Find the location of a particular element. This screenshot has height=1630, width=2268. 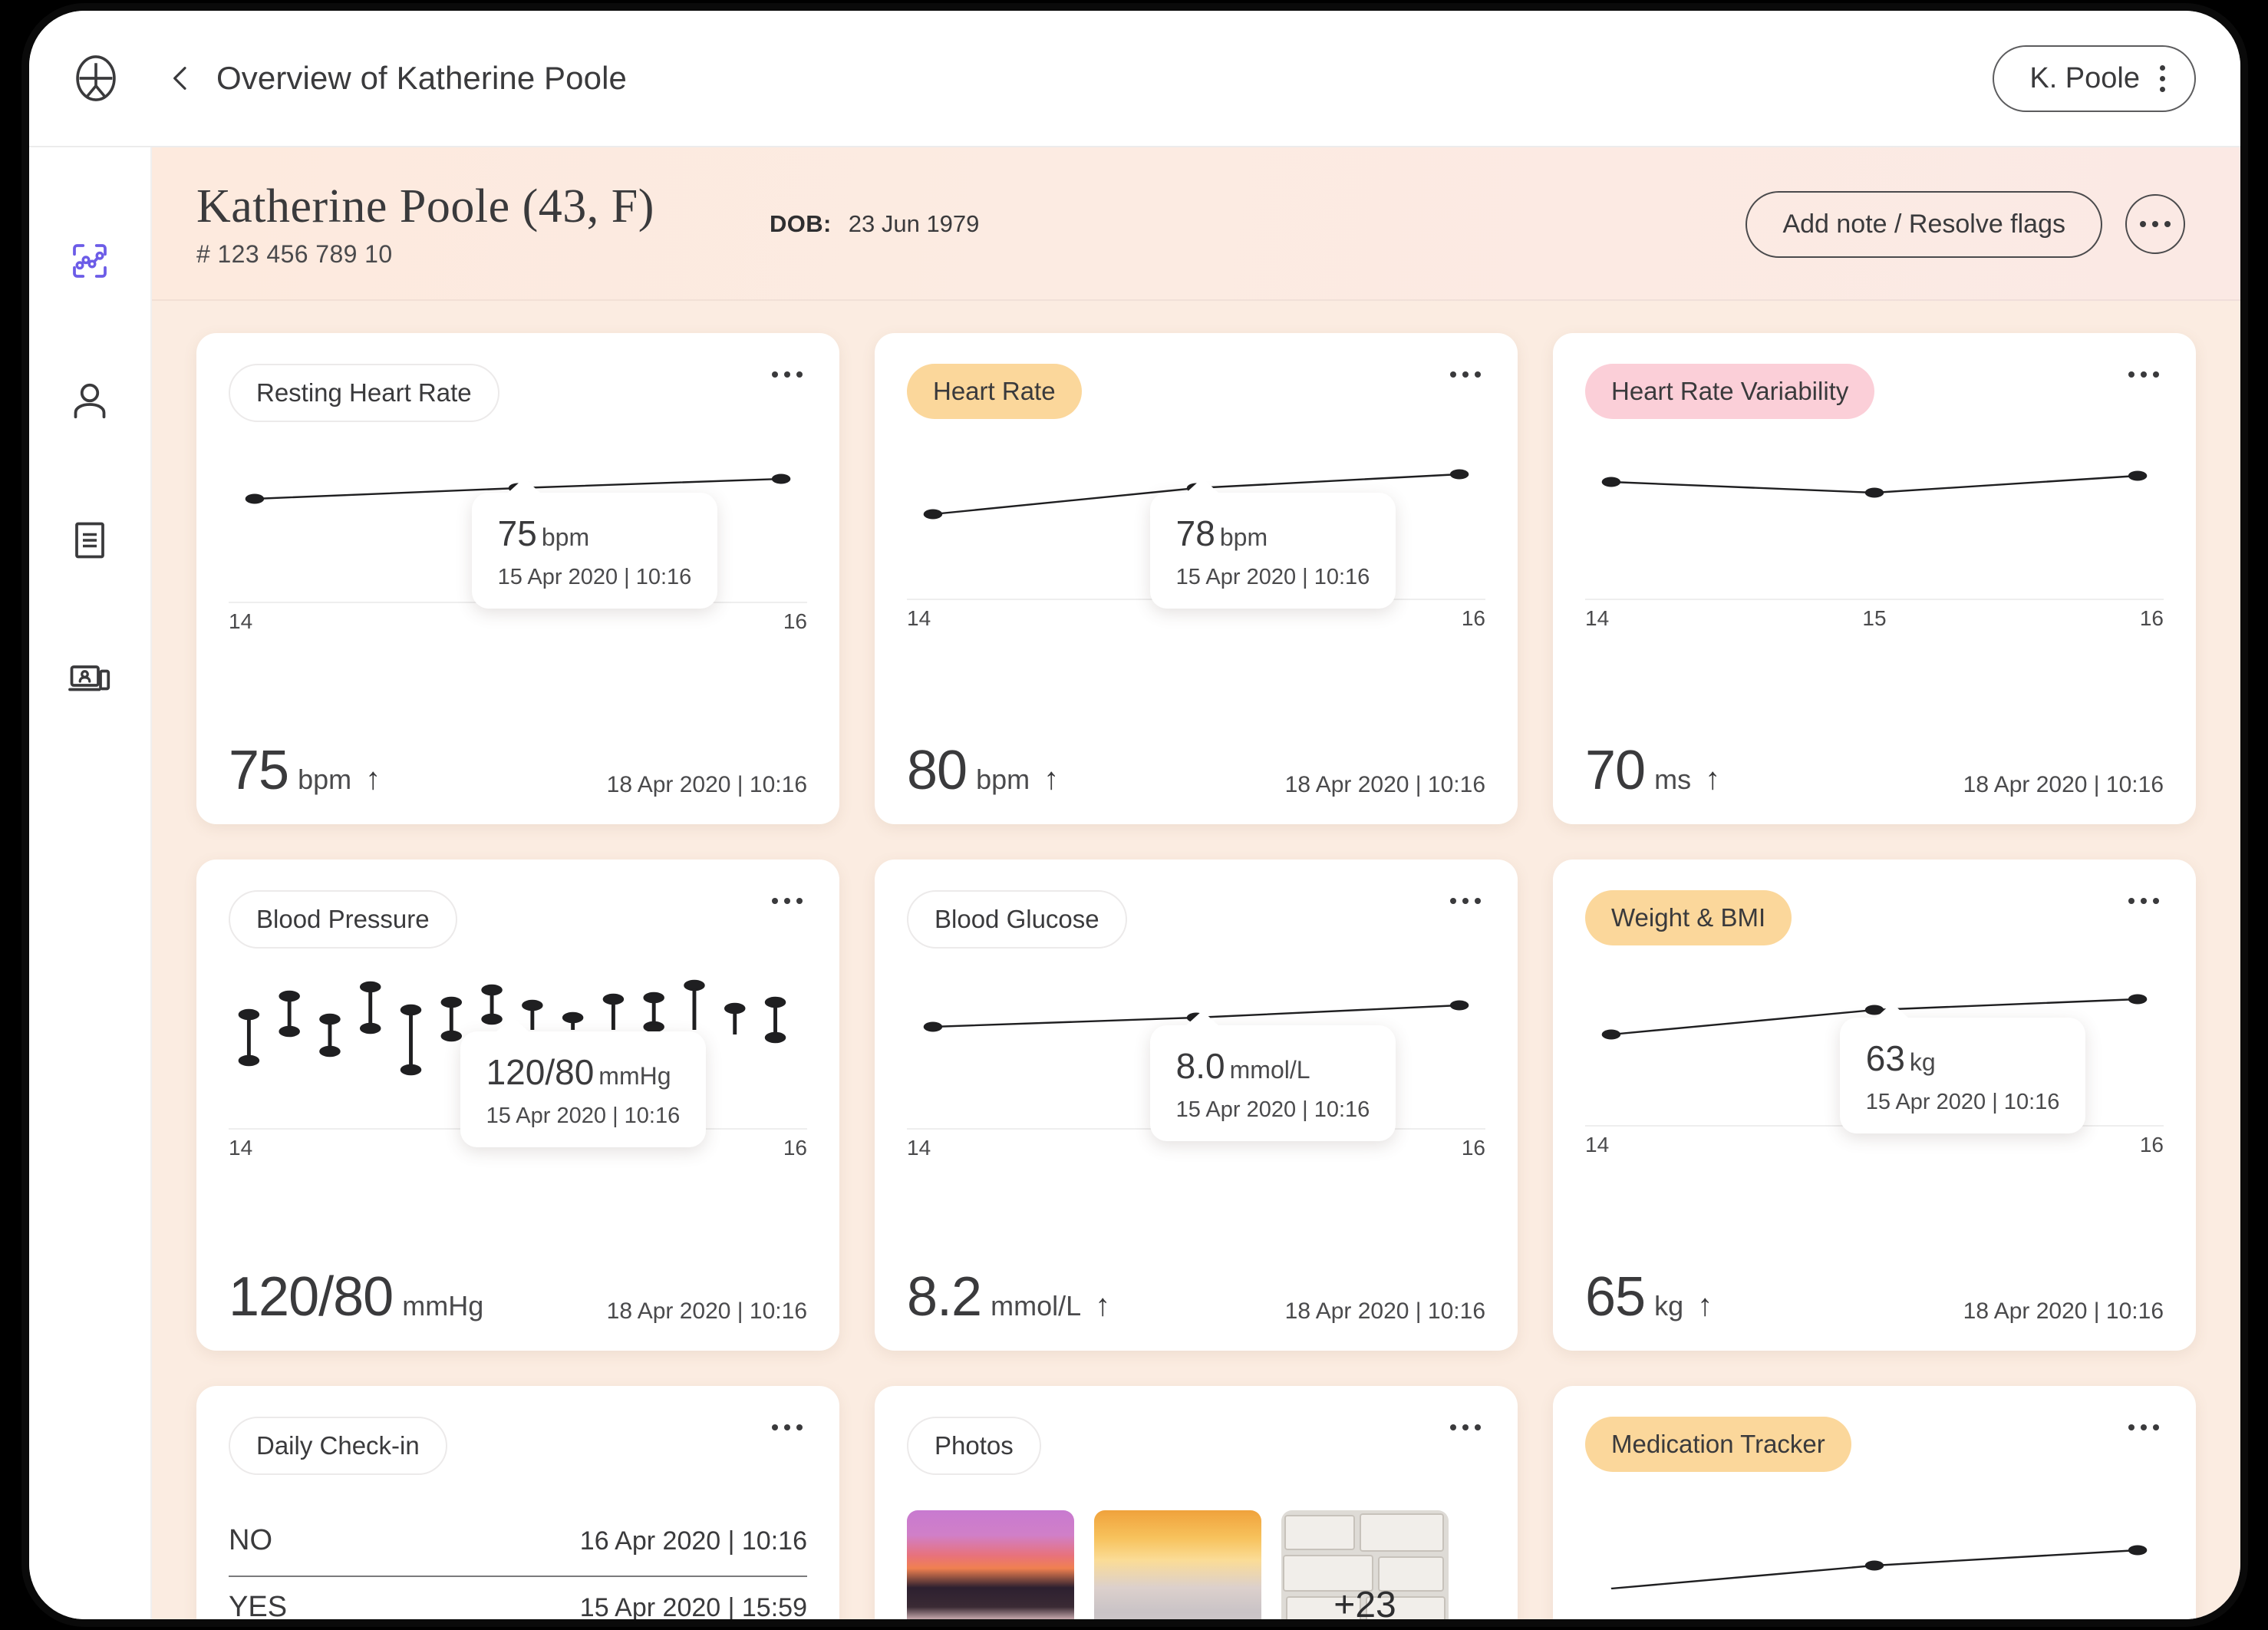

vertical-dots-icon is located at coordinates (2162, 78).